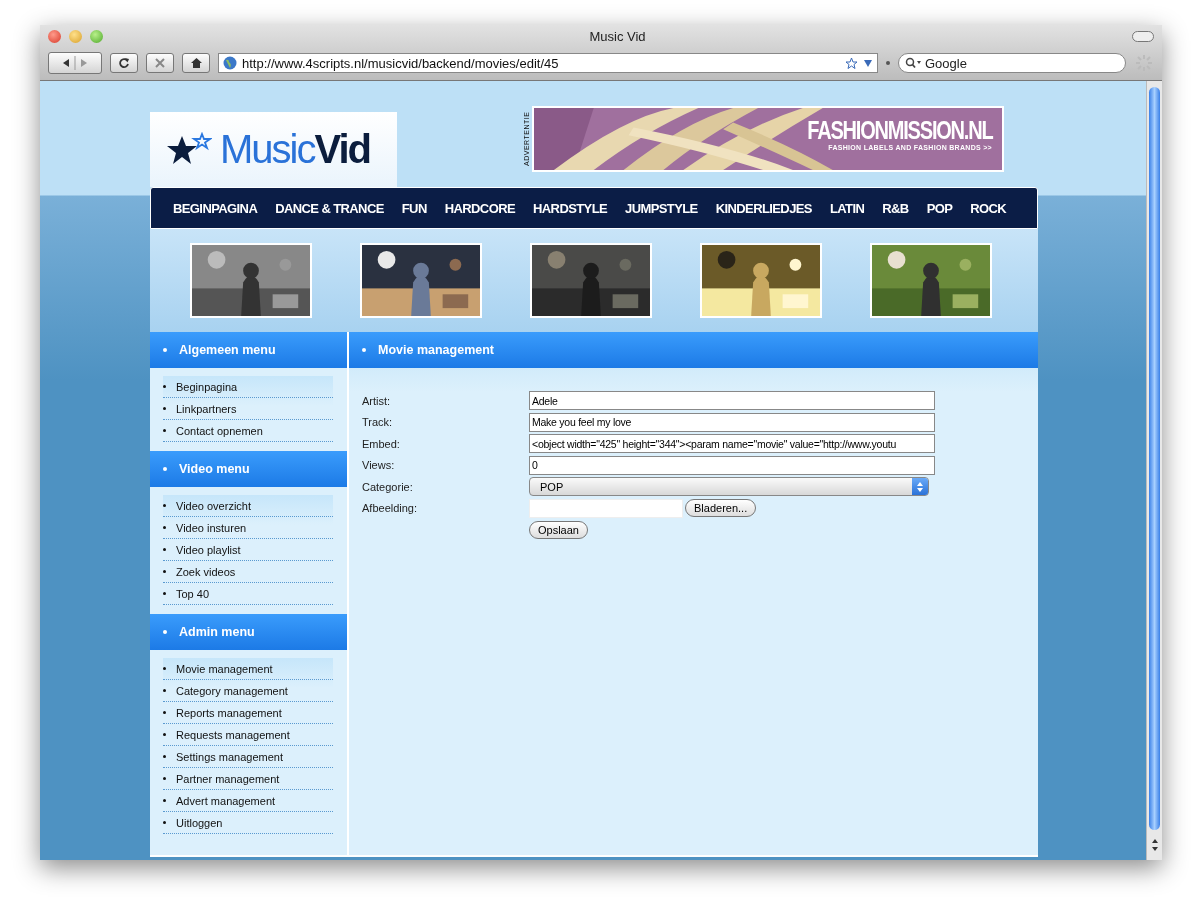 The width and height of the screenshot is (1202, 915). What do you see at coordinates (729, 487) in the screenshot?
I see `category-dropdown: POP` at bounding box center [729, 487].